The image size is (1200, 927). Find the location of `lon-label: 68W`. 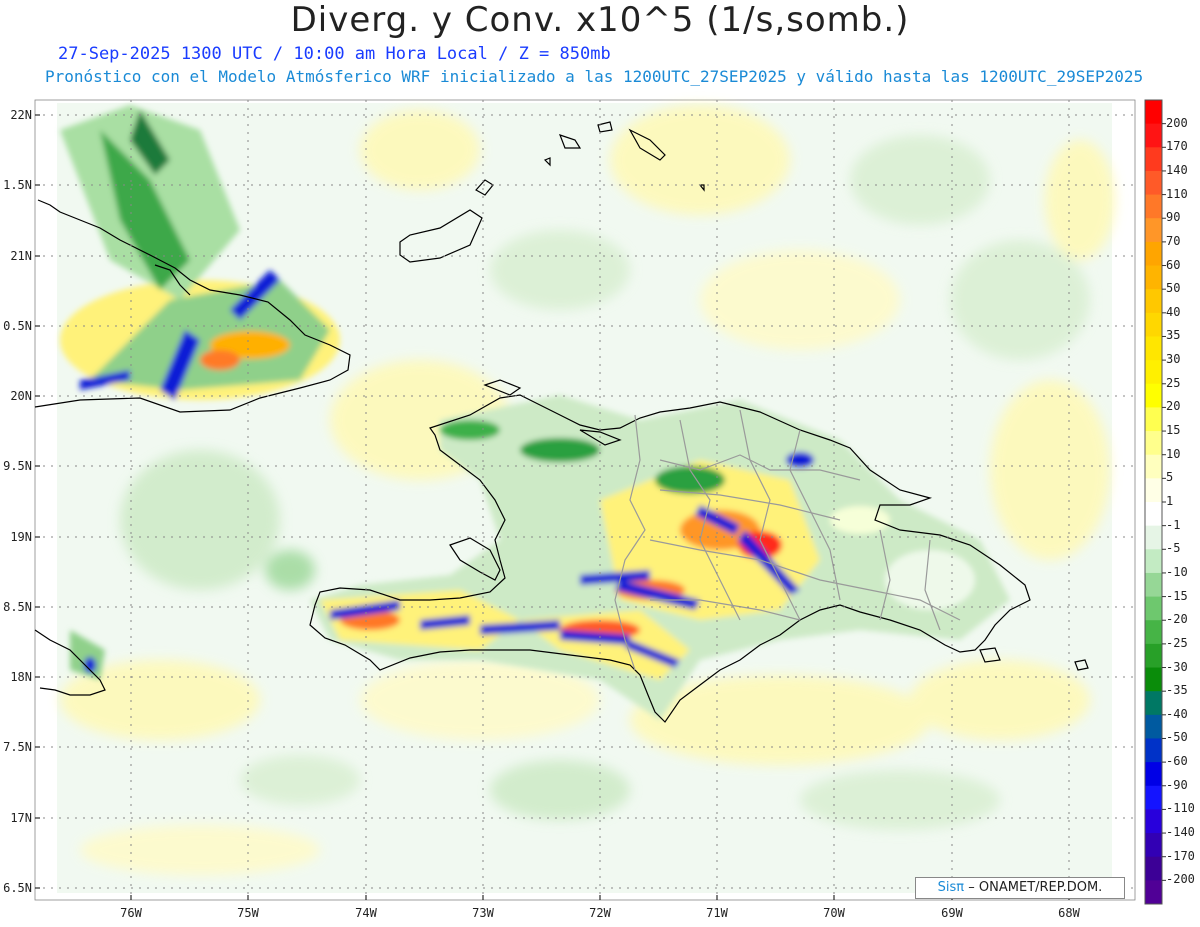

lon-label: 68W is located at coordinates (1069, 913).